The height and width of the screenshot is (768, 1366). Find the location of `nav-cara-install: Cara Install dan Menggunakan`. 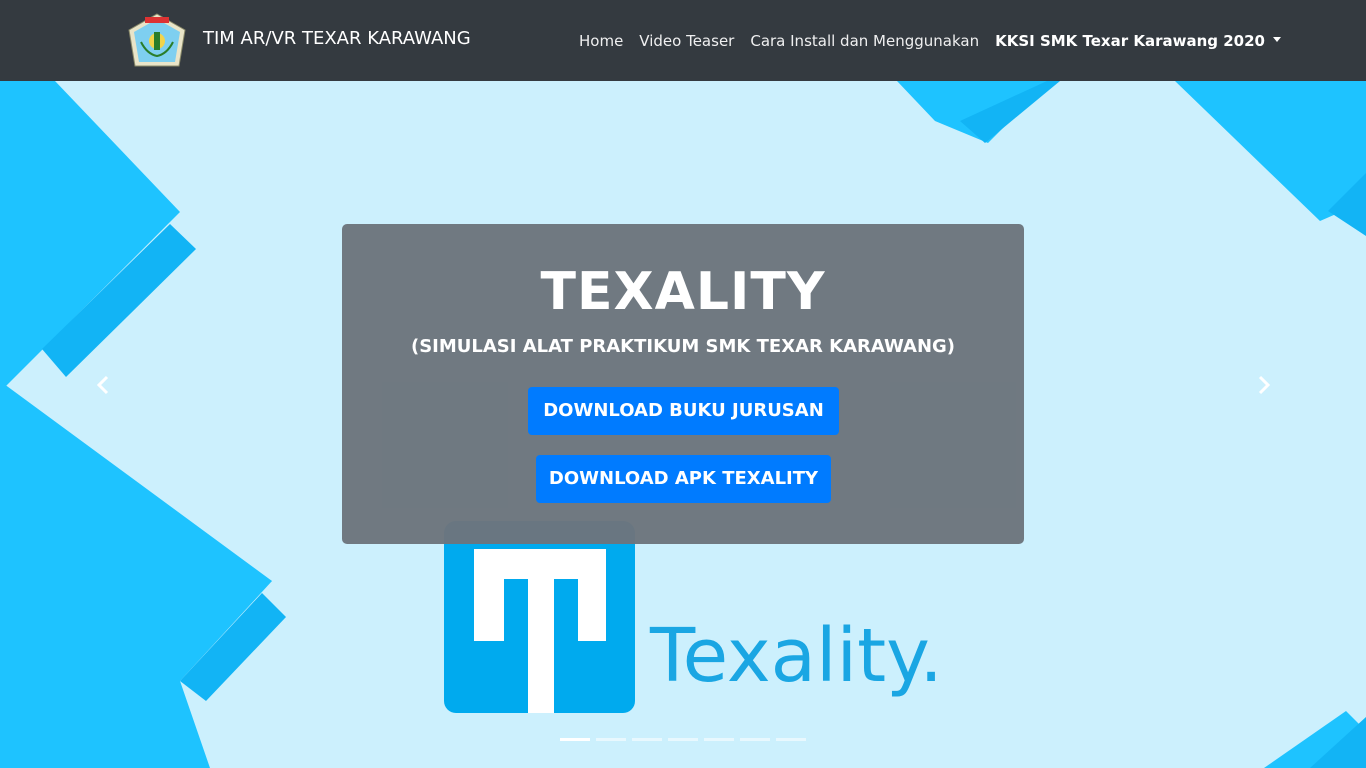

nav-cara-install: Cara Install dan Menggunakan is located at coordinates (864, 41).